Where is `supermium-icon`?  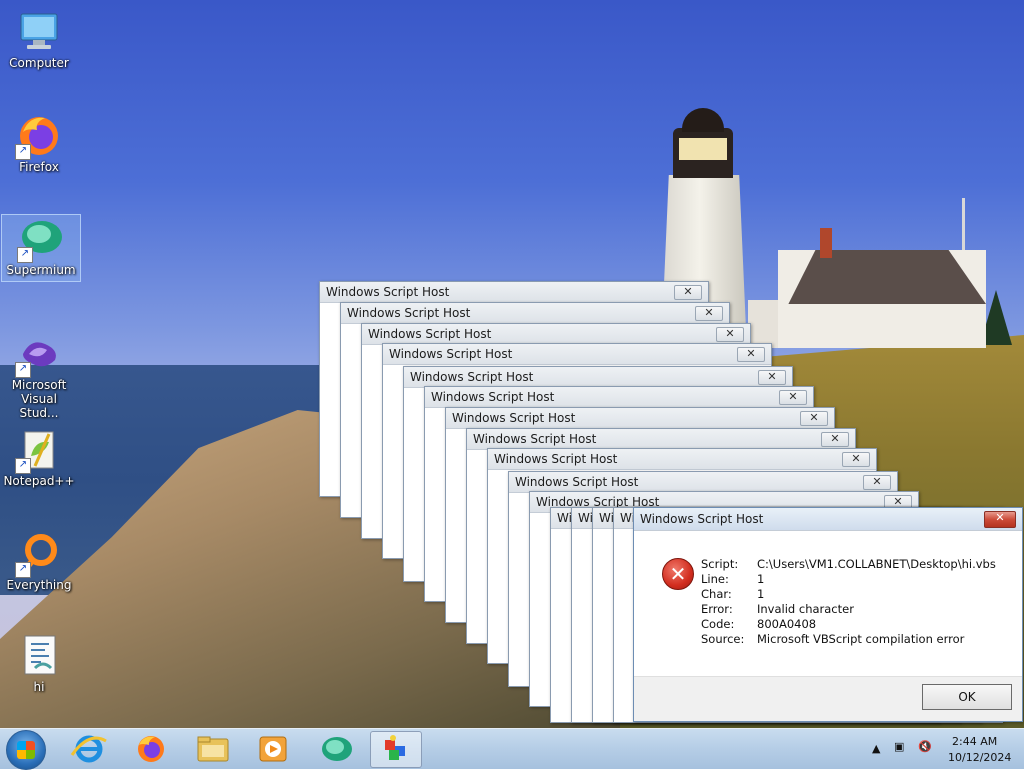
supermium-icon is located at coordinates (337, 749).